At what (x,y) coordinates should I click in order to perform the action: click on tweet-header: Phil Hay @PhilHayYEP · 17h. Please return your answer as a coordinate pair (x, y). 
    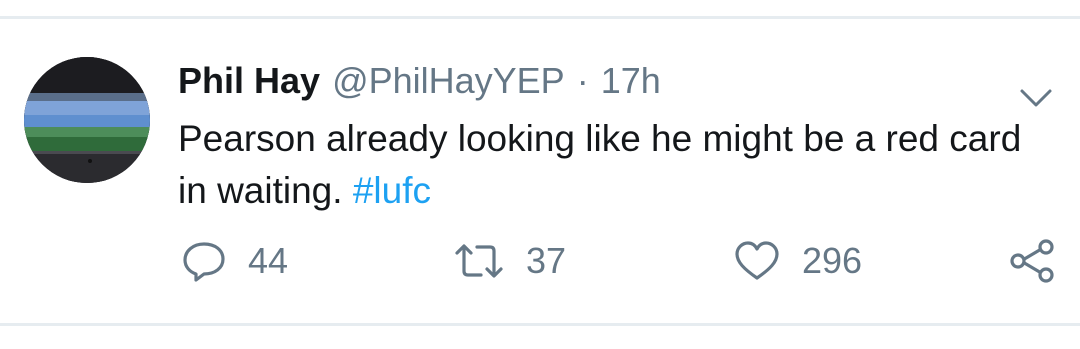
    Looking at the image, I should click on (419, 81).